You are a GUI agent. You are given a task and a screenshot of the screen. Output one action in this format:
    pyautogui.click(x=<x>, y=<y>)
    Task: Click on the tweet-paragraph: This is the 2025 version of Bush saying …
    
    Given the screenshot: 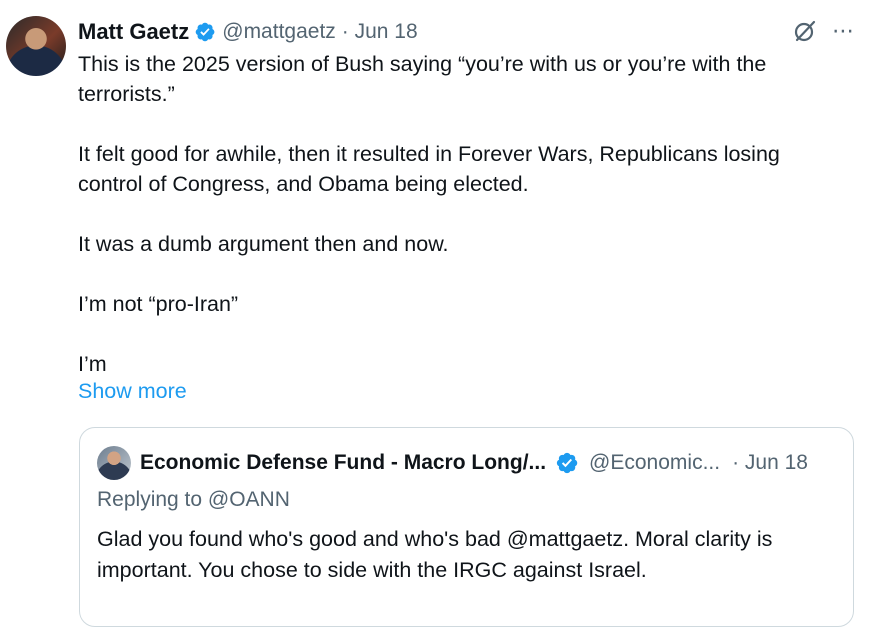 What is the action you would take?
    pyautogui.click(x=422, y=79)
    